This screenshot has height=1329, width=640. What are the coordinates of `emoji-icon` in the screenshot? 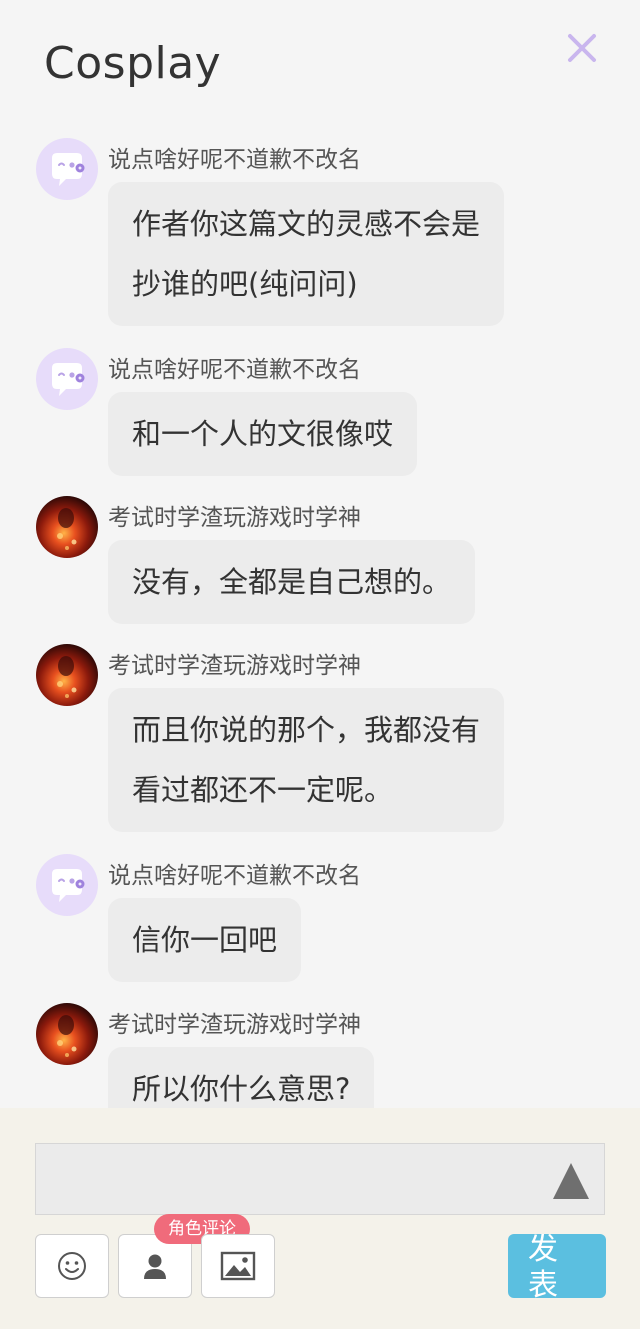 It's located at (72, 1266).